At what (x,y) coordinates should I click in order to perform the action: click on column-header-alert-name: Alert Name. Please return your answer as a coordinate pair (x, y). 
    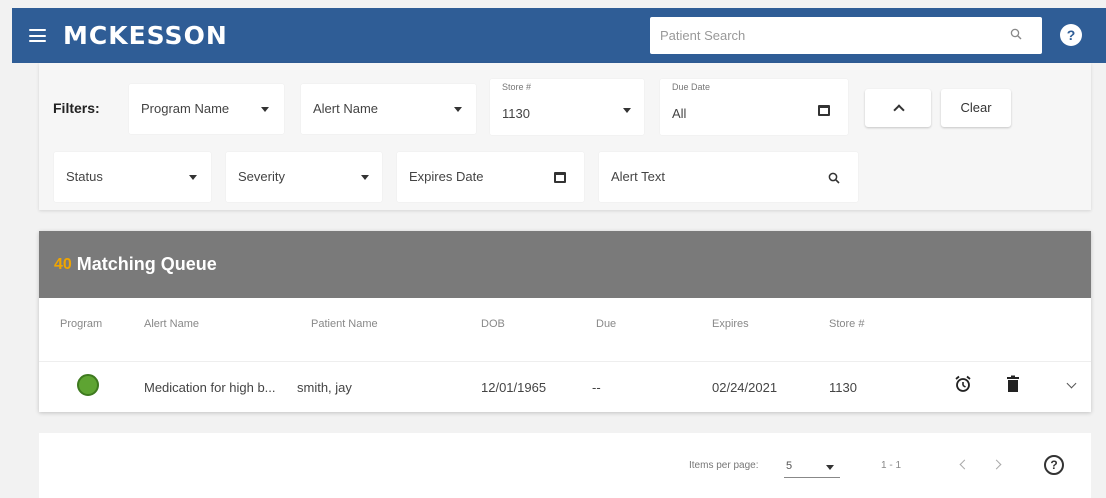
    Looking at the image, I should click on (171, 324).